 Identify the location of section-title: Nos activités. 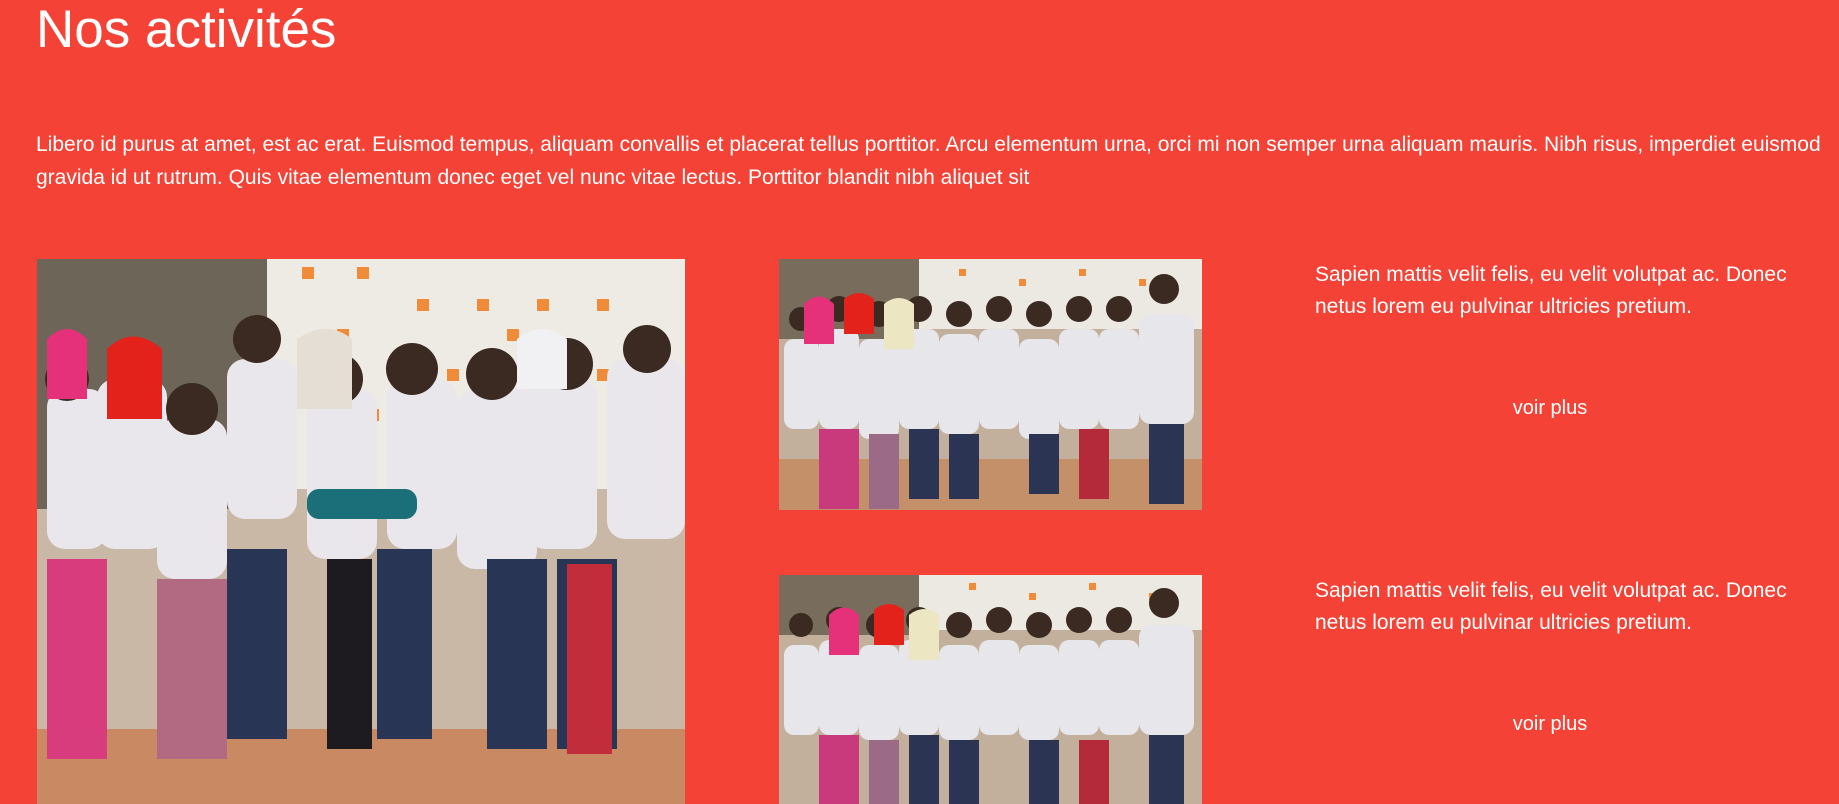
(186, 29).